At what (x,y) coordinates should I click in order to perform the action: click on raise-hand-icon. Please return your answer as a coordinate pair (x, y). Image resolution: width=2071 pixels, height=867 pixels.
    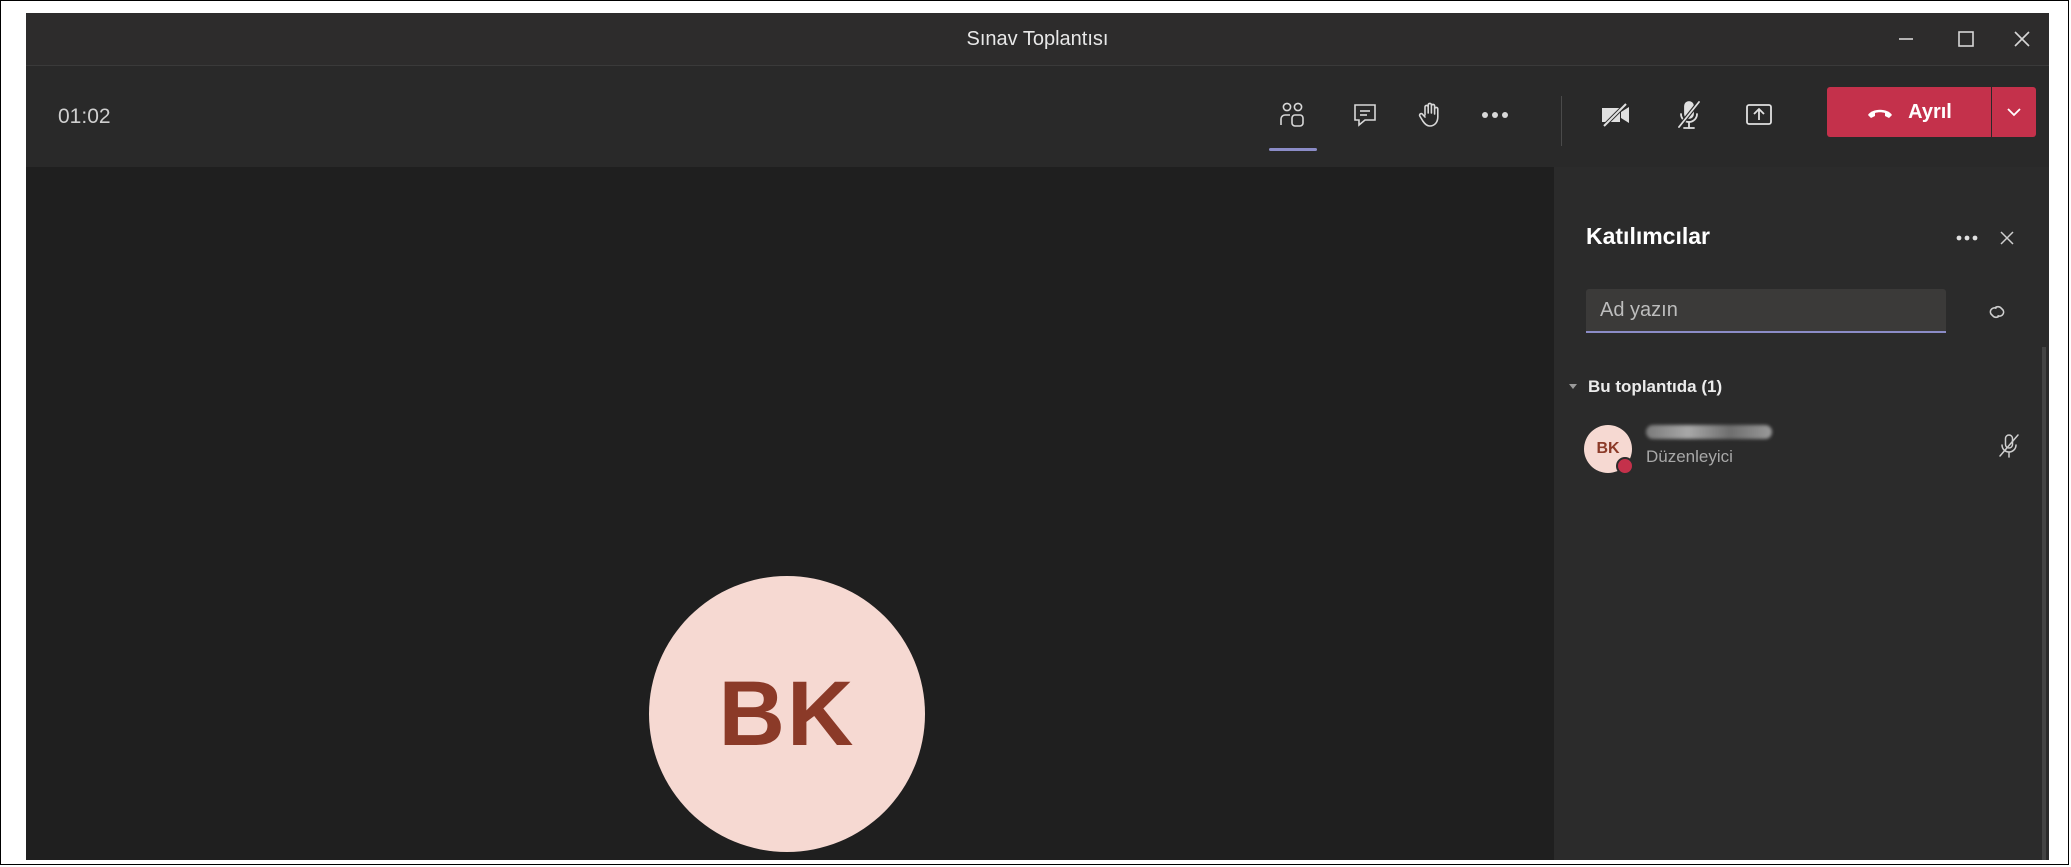
    Looking at the image, I should click on (1428, 114).